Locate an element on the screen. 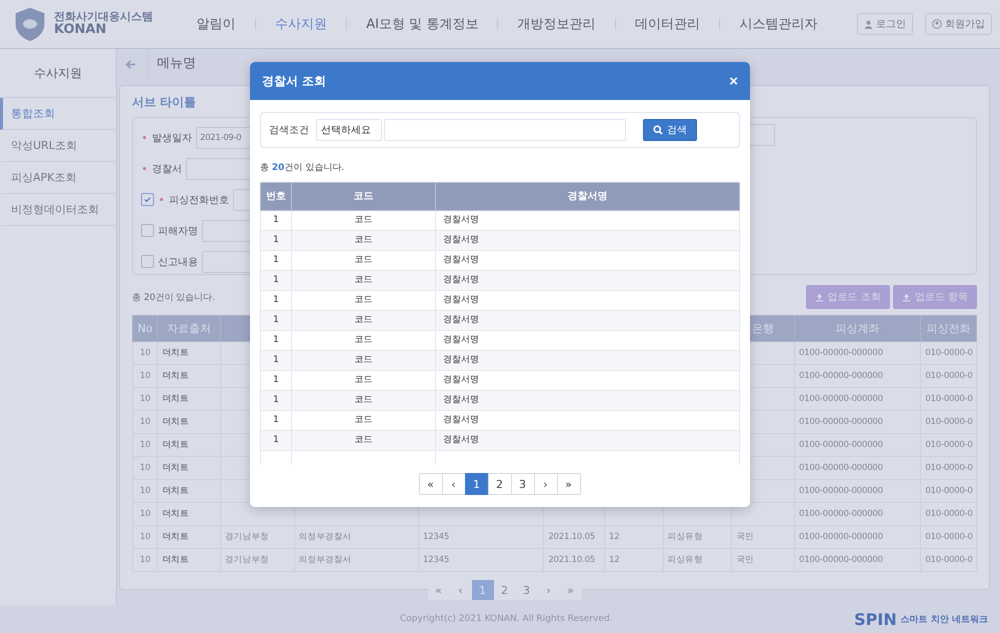  field-label: 발생일자 is located at coordinates (172, 138).